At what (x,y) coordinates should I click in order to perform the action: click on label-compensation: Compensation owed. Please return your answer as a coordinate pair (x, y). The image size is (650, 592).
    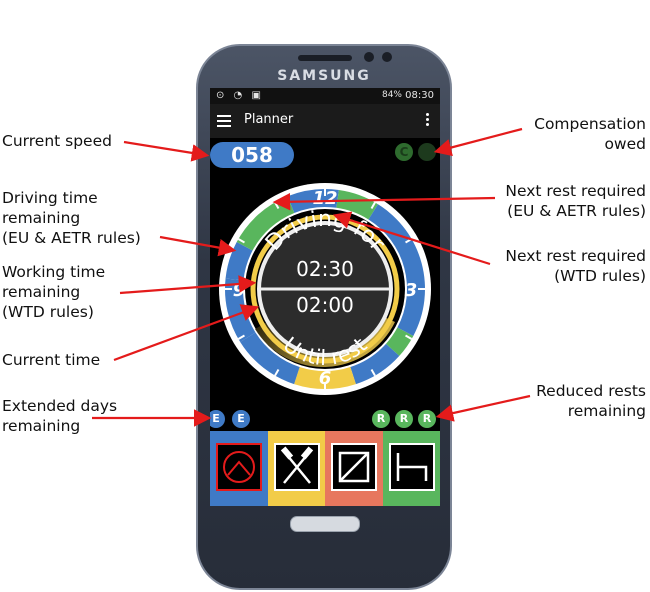
    Looking at the image, I should click on (590, 134).